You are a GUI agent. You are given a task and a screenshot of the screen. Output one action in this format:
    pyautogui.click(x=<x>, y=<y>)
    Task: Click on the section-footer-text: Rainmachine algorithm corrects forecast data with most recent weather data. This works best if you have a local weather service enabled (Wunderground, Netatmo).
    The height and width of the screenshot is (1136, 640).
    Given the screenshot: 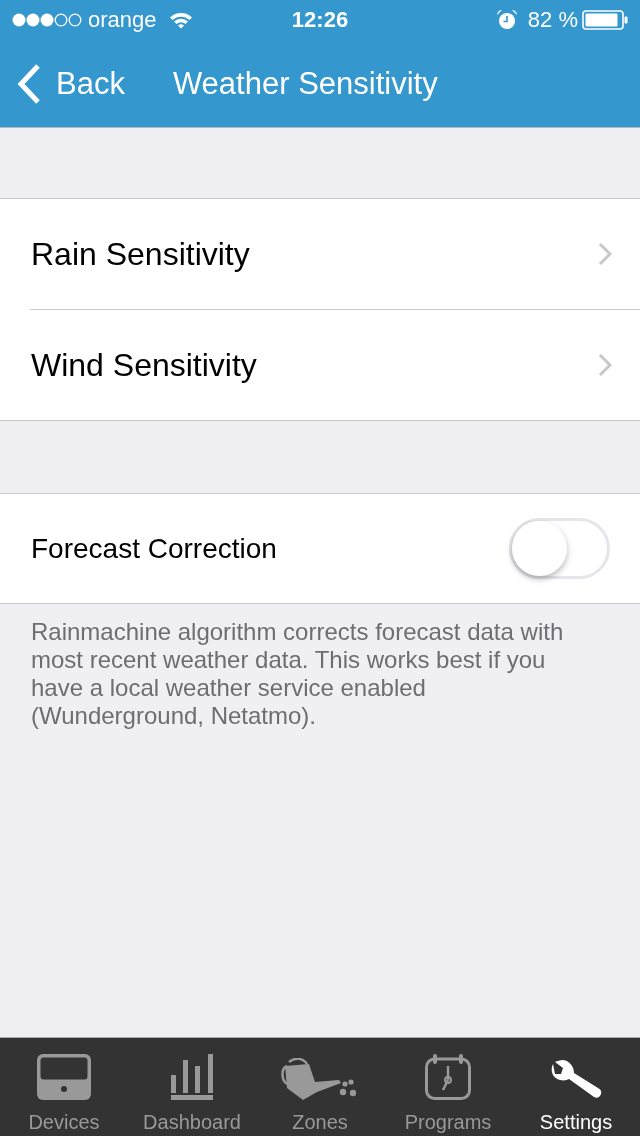 What is the action you would take?
    pyautogui.click(x=297, y=673)
    